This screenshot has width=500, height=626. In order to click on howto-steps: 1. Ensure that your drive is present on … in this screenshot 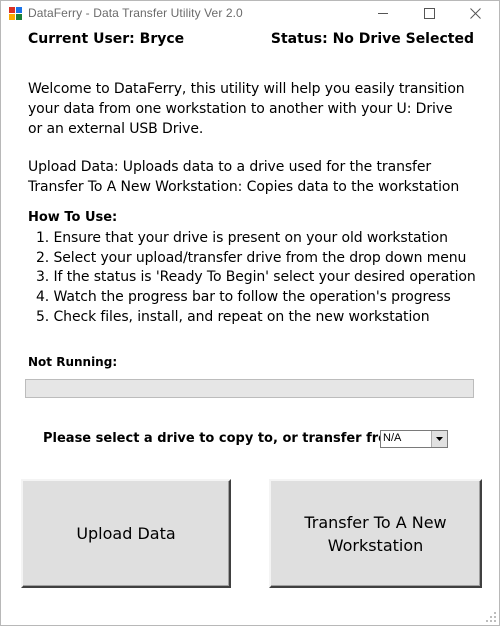, I will do `click(256, 278)`.